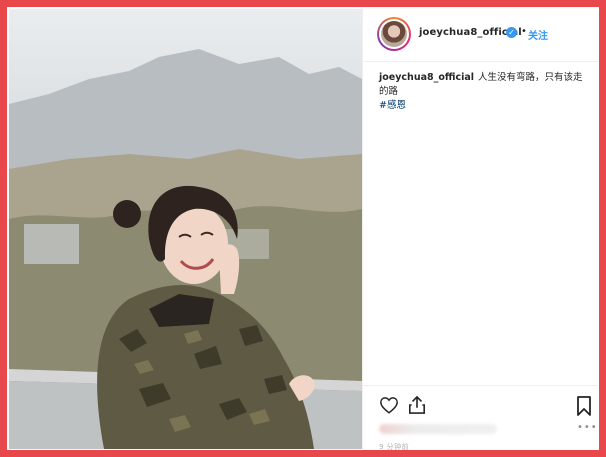 The height and width of the screenshot is (457, 606). Describe the element at coordinates (426, 77) in the screenshot. I see `caption-username-link: joeychua8_official` at that location.